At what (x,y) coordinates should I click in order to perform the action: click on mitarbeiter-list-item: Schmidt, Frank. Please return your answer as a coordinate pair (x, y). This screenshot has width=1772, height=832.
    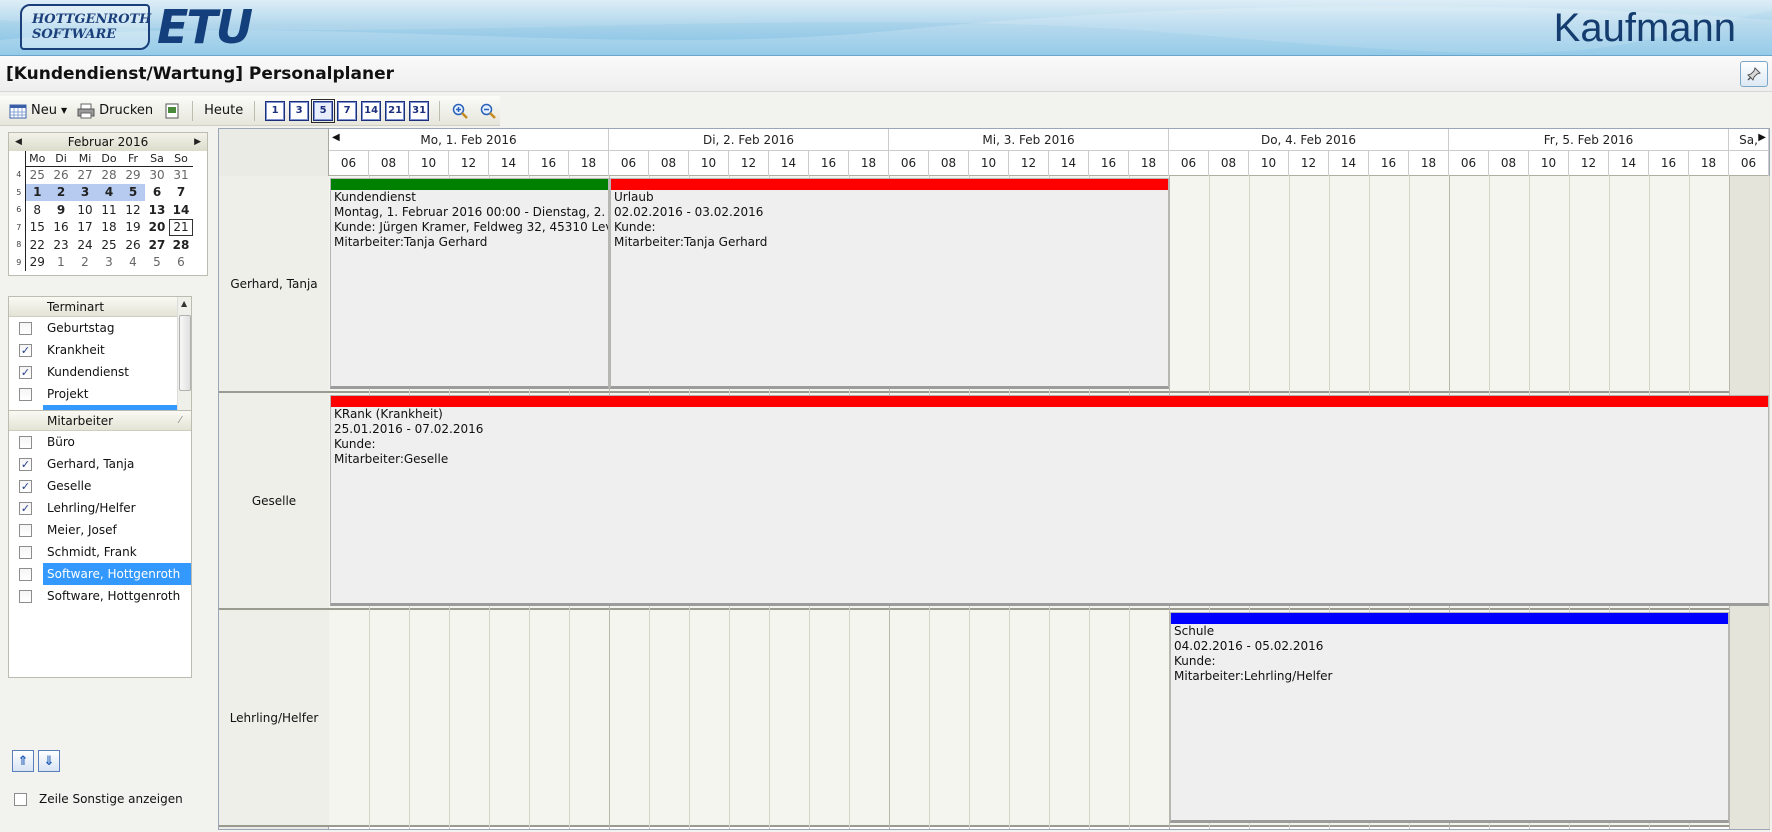
    Looking at the image, I should click on (100, 552).